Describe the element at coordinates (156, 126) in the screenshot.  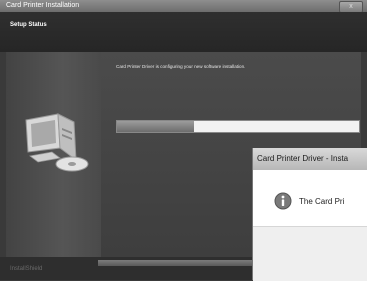
I see `progress-fill` at that location.